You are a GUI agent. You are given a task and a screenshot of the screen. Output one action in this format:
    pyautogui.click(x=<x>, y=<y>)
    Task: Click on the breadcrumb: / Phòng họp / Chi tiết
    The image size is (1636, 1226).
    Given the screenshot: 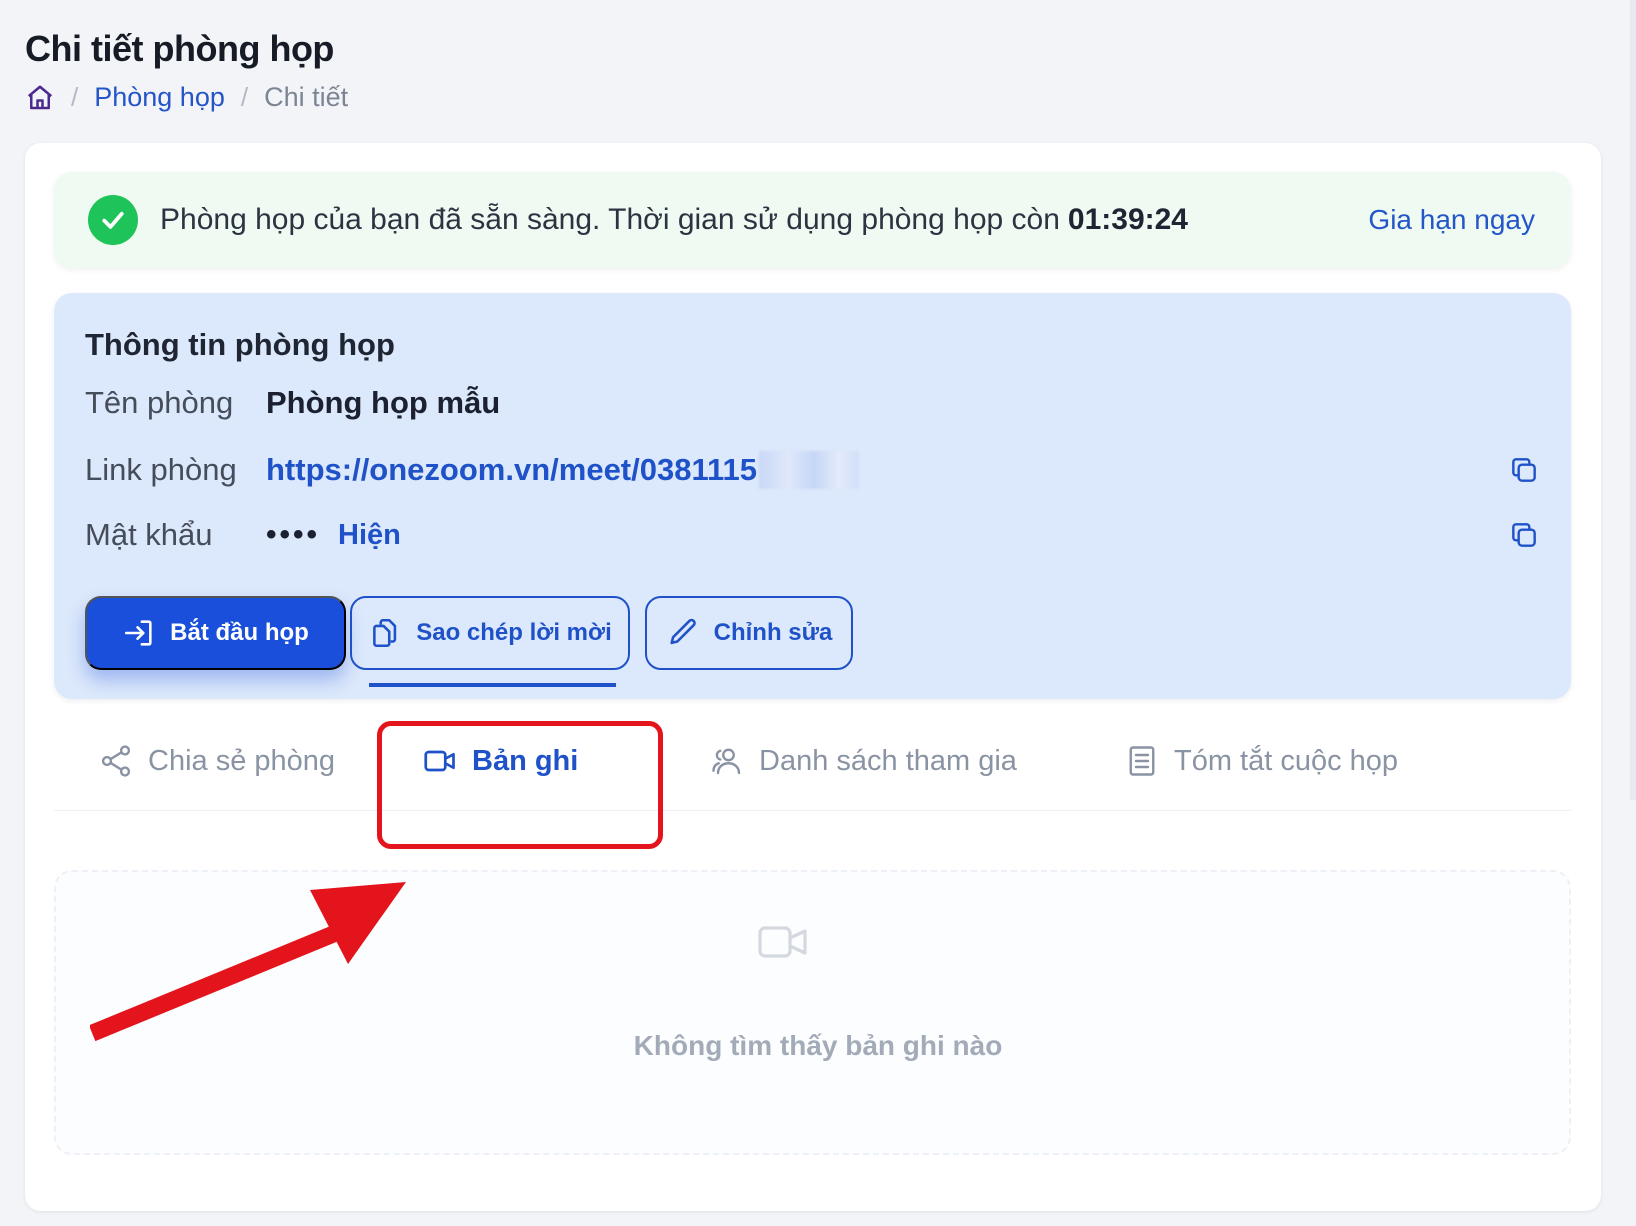 What is the action you would take?
    pyautogui.click(x=186, y=97)
    